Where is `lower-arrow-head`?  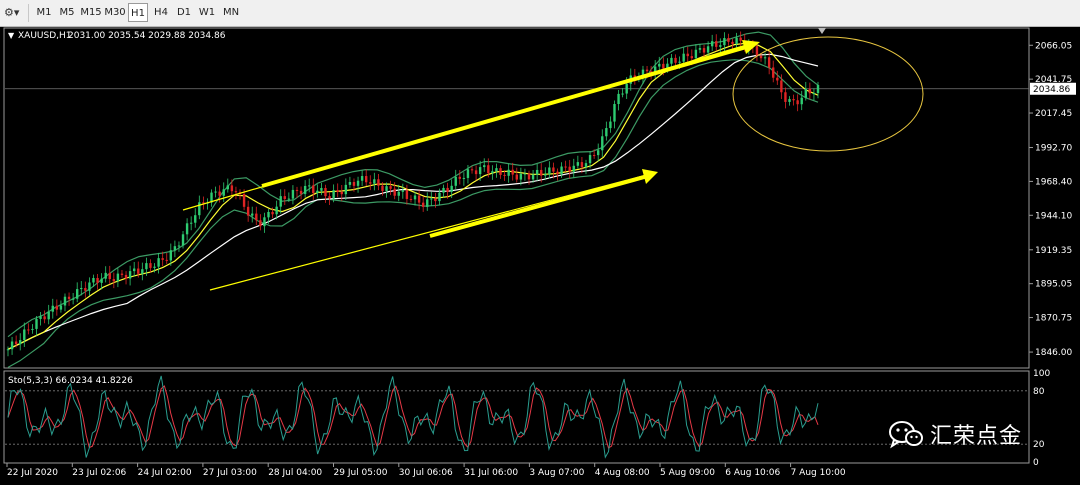
lower-arrow-head is located at coordinates (650, 176).